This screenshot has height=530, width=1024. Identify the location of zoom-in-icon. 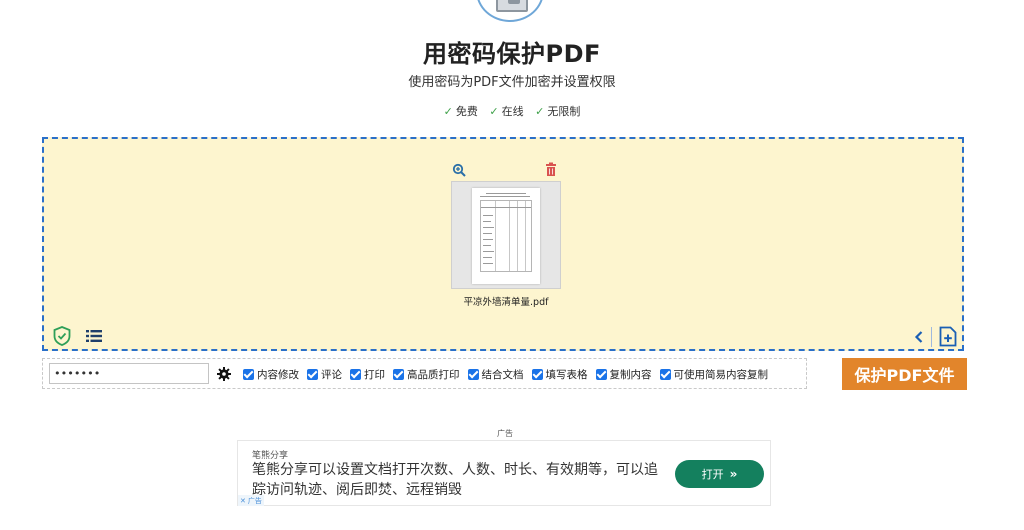
(459, 170).